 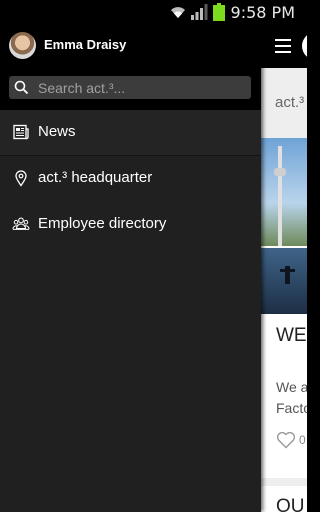 I want to click on drawer-header: Emma Draisy, so click(x=130, y=67).